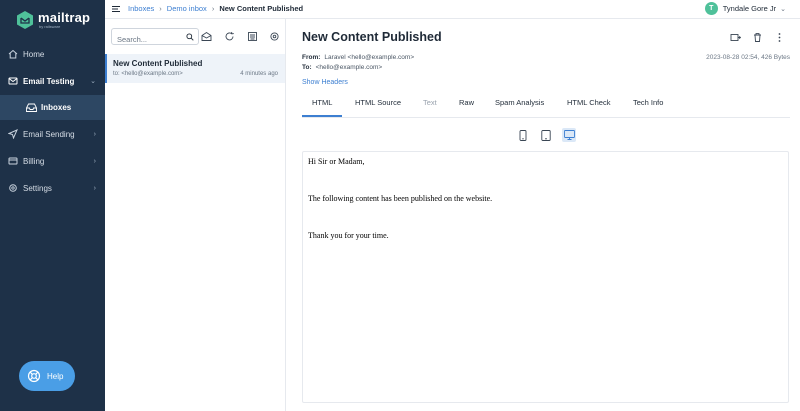 This screenshot has height=411, width=800. Describe the element at coordinates (13, 188) in the screenshot. I see `gear-icon` at that location.